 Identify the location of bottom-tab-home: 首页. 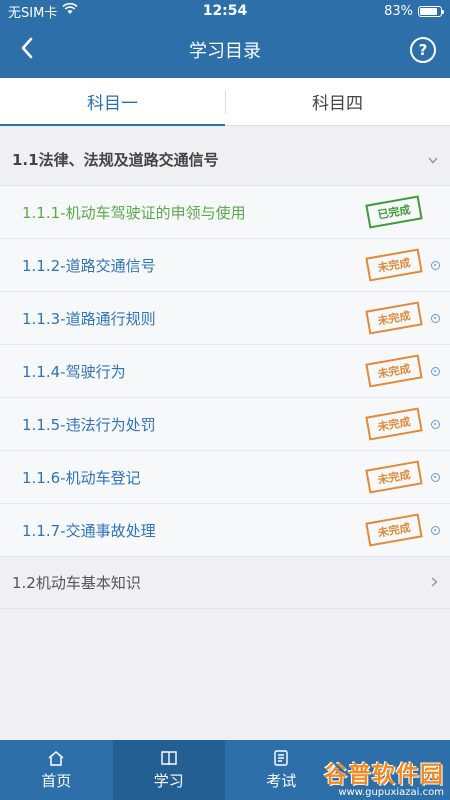
(56, 770).